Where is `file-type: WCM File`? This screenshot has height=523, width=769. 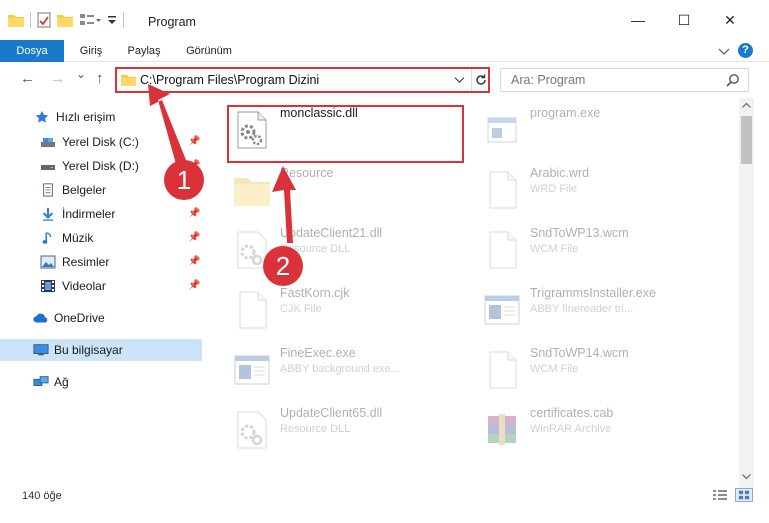 file-type: WCM File is located at coordinates (554, 369).